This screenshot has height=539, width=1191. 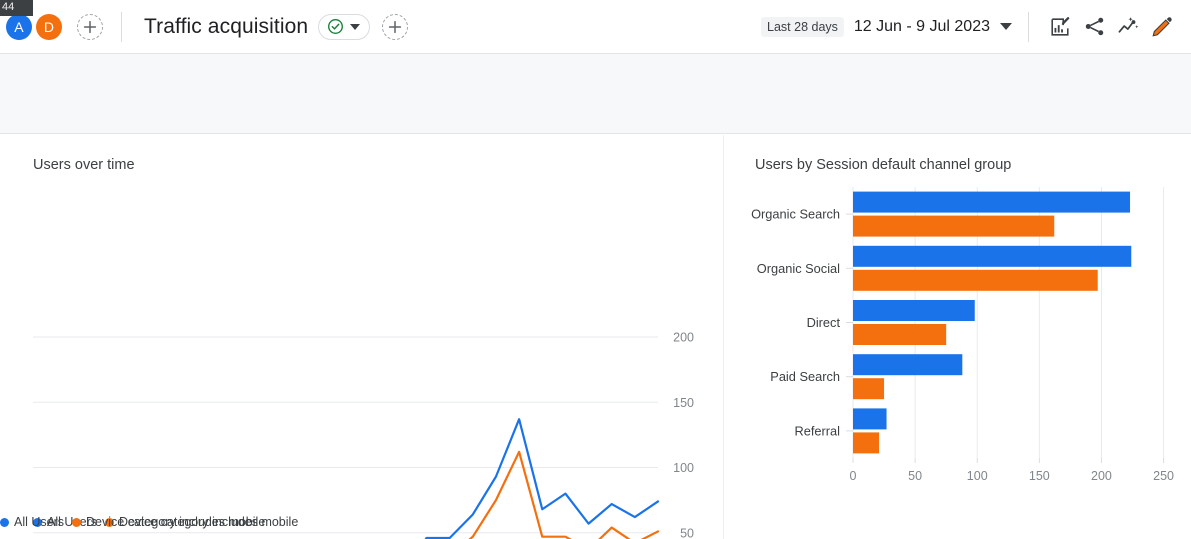 What do you see at coordinates (1060, 27) in the screenshot?
I see `chart-edit-icon` at bounding box center [1060, 27].